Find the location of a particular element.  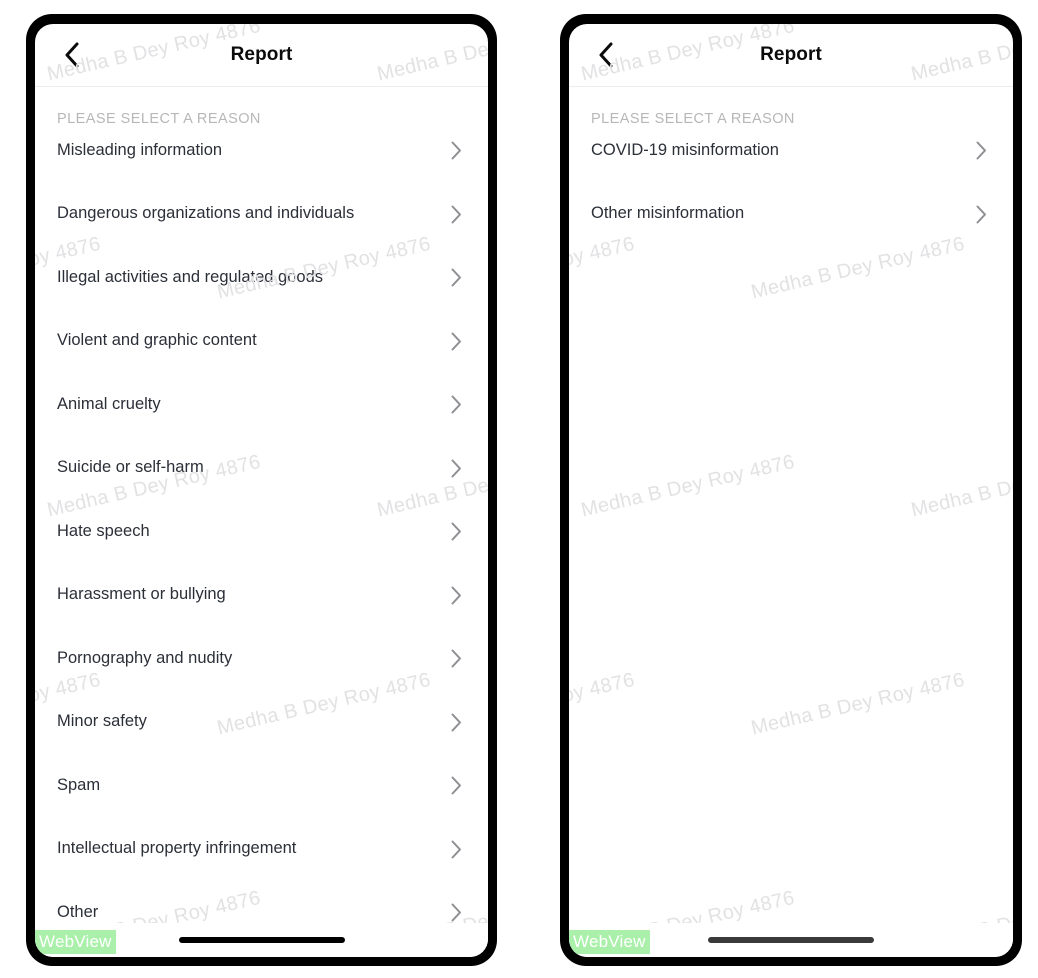

reason-row-label: Illegal activities and regulated goods is located at coordinates (190, 276).